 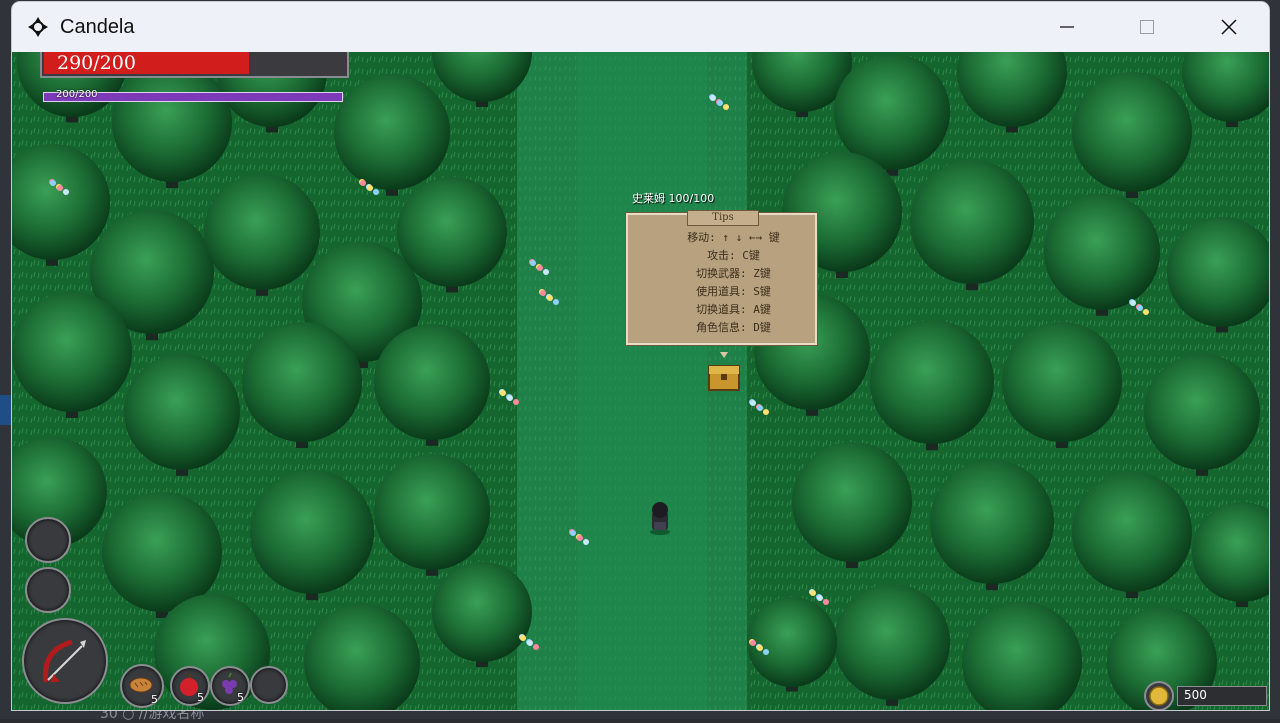 What do you see at coordinates (723, 218) in the screenshot?
I see `tips-title: Tips` at bounding box center [723, 218].